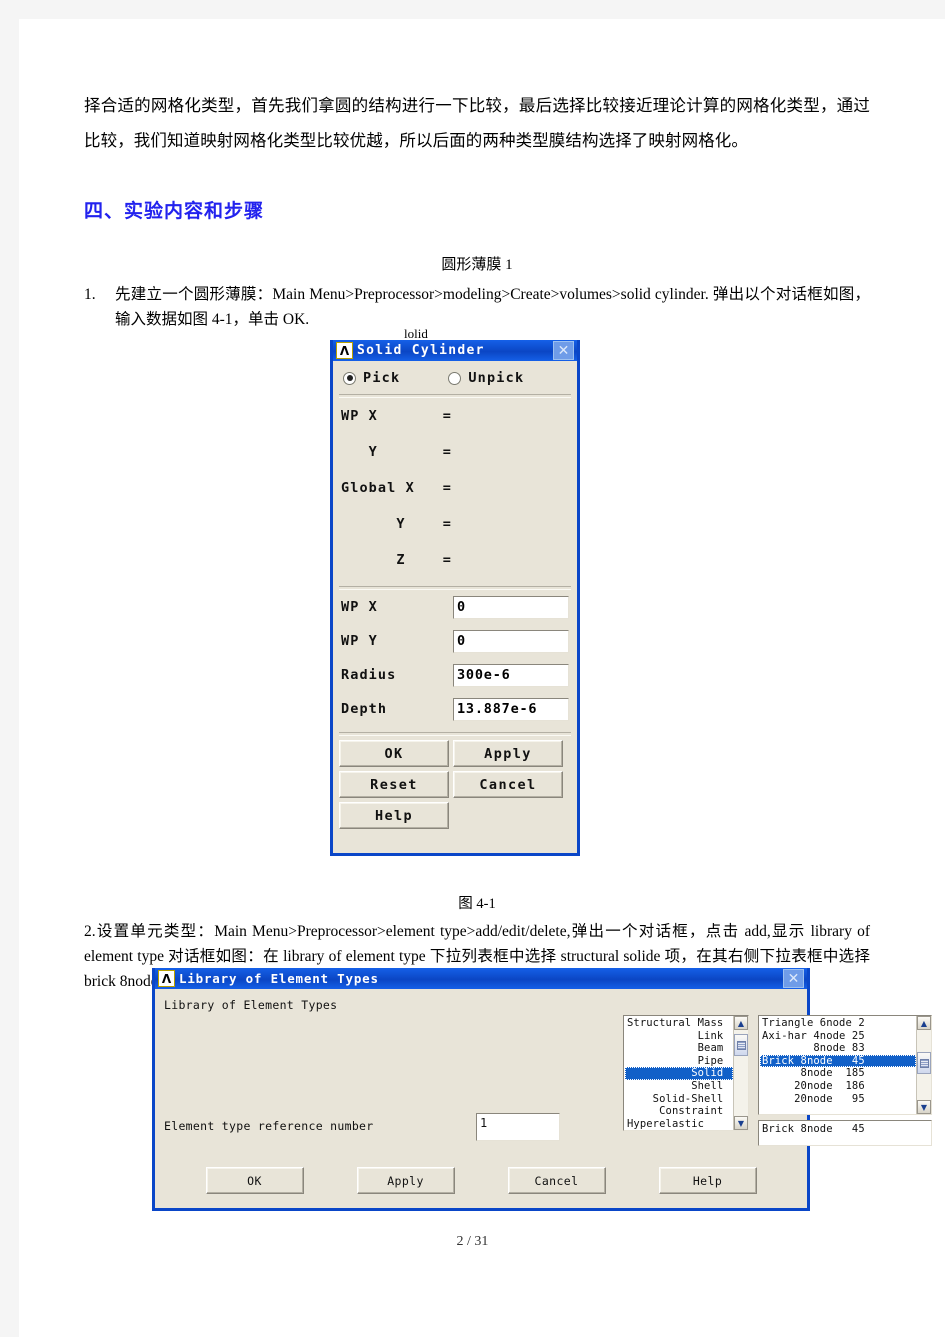 This screenshot has width=945, height=1337. What do you see at coordinates (679, 1023) in the screenshot?
I see `list-item: Structural Mass` at bounding box center [679, 1023].